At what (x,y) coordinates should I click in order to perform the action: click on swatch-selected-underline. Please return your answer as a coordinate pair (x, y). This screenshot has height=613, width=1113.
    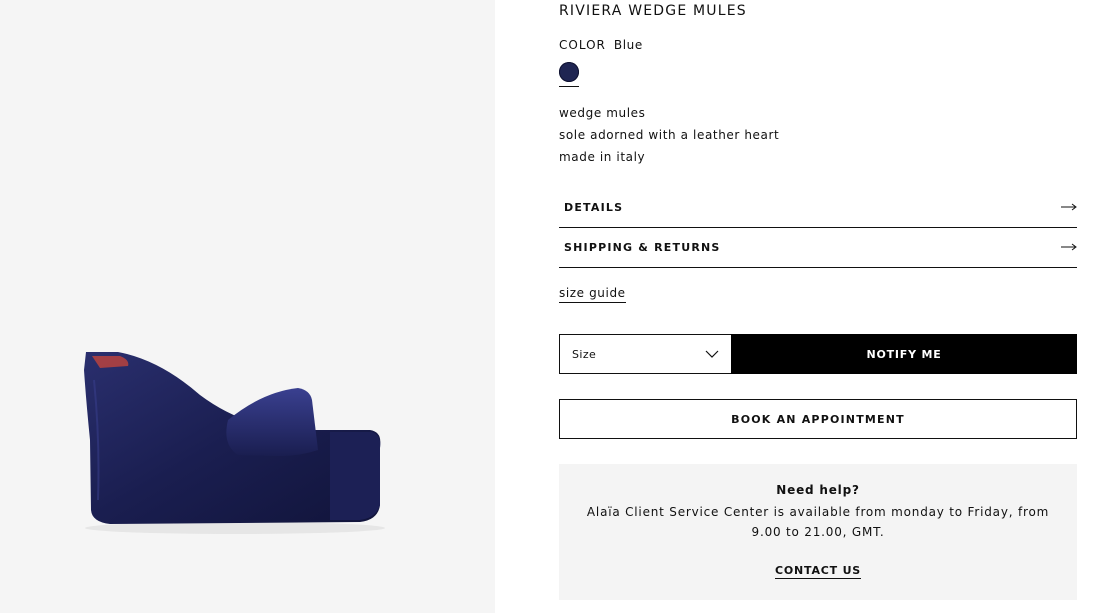
    Looking at the image, I should click on (569, 86).